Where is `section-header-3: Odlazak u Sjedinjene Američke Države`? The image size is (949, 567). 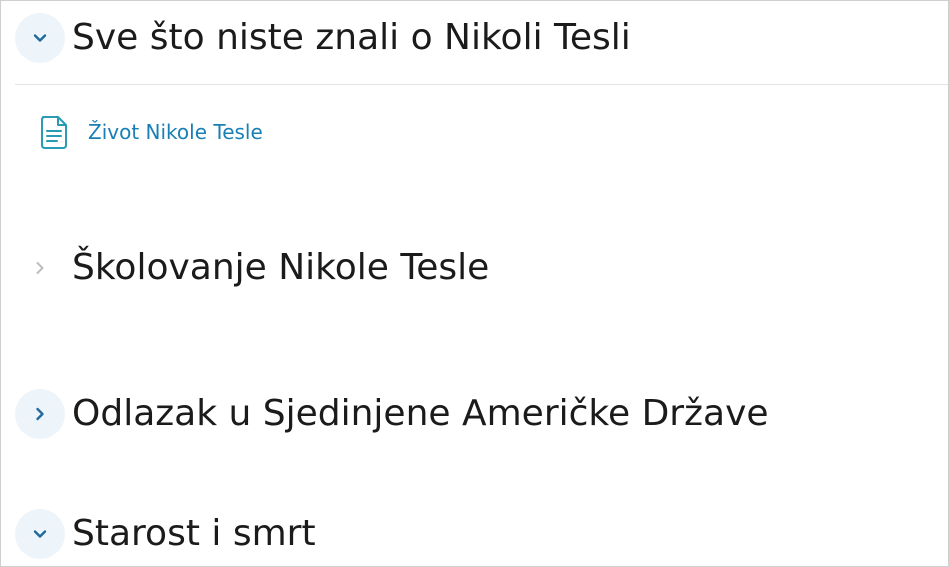 section-header-3: Odlazak u Sjedinjene Američke Države is located at coordinates (392, 414).